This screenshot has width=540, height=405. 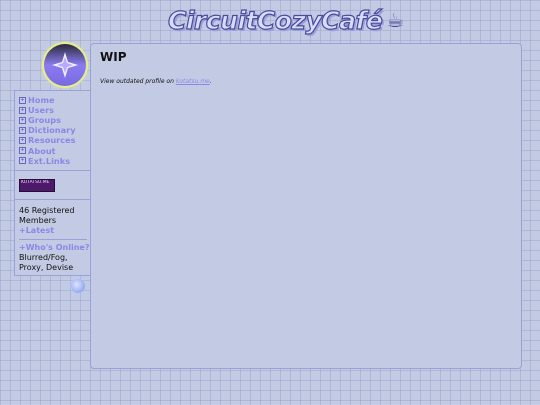 I want to click on sidebar-item-resources: + Resources, so click(x=54, y=140).